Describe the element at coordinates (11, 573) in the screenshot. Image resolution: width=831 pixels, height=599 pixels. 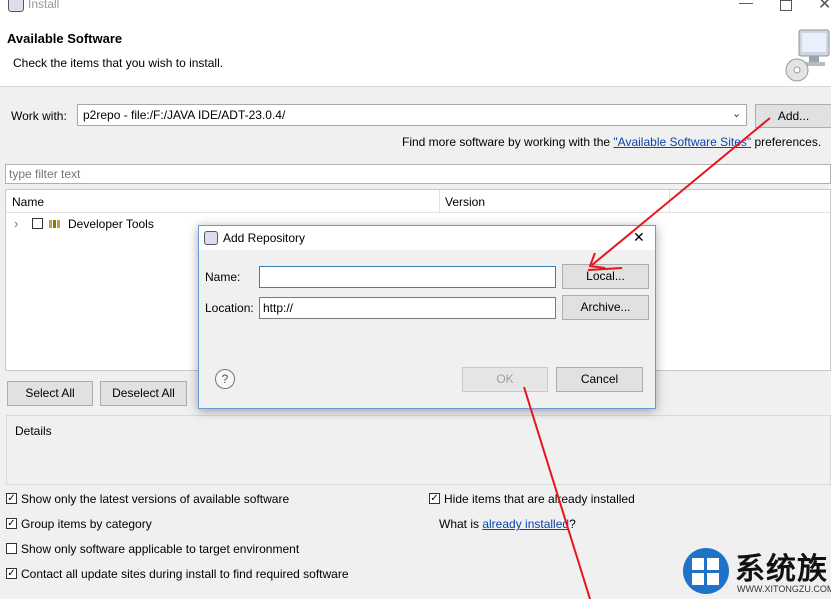
I see `checkbox-contact-sites: ✓` at that location.